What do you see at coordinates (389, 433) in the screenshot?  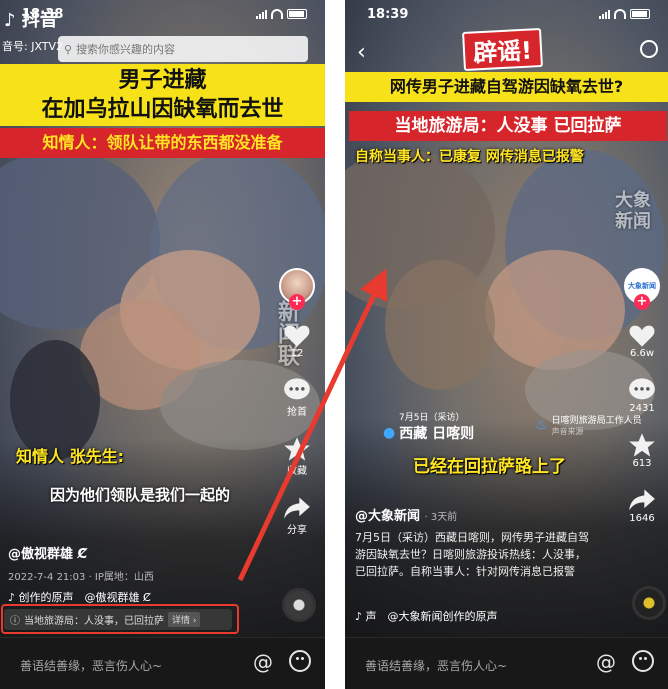 I see `location-pin-icon: ●` at bounding box center [389, 433].